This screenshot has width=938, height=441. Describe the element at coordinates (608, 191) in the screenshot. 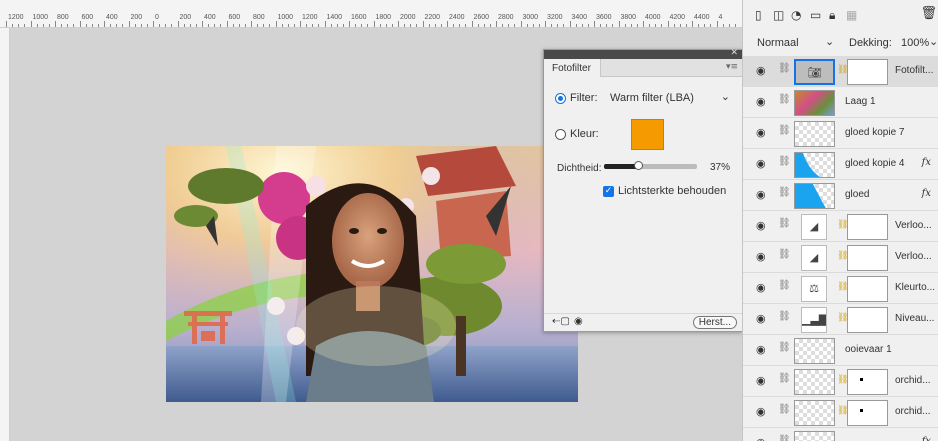

I see `preserve-luminosity-checkbox: ✓` at that location.